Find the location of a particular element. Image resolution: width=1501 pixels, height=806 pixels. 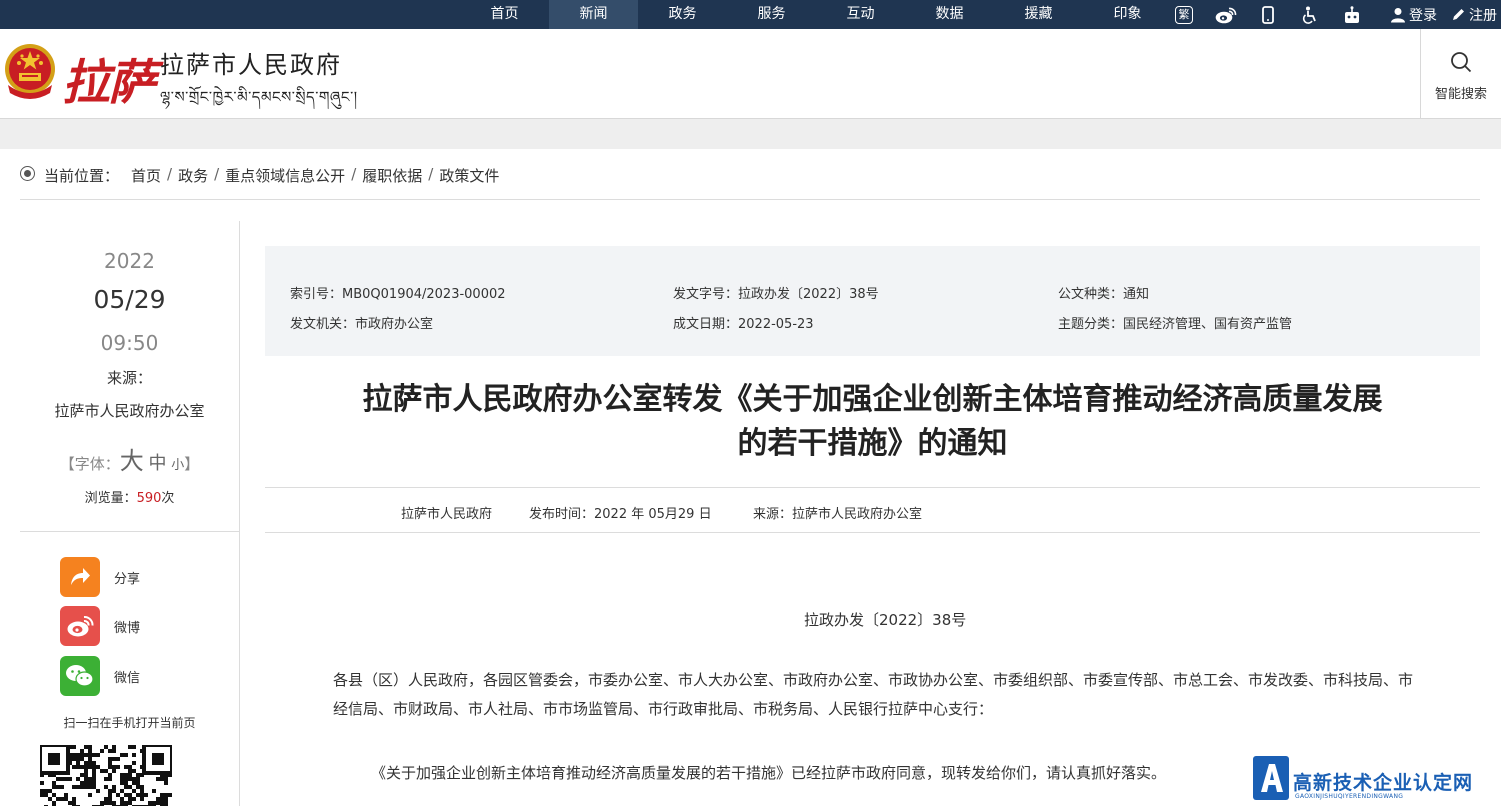

nav-icon-group: 繁 is located at coordinates (1277, 14).